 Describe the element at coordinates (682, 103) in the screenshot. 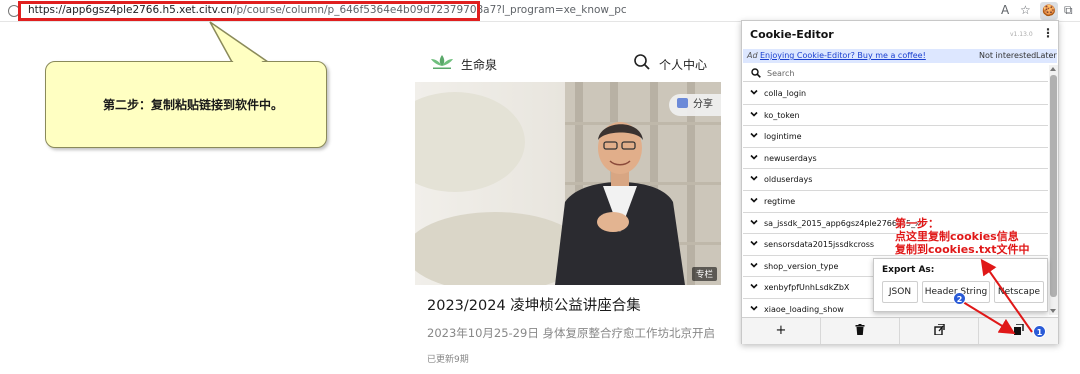

I see `share-icon` at that location.